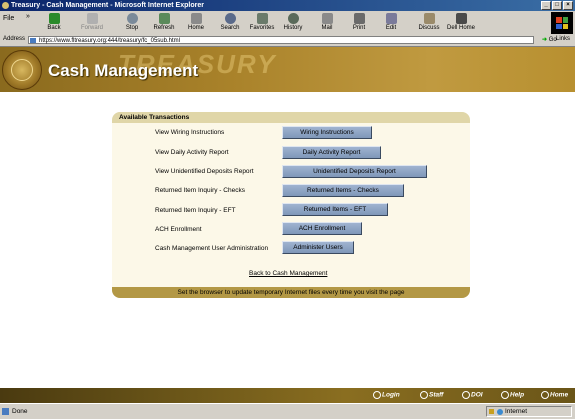 Image resolution: width=575 pixels, height=419 pixels. I want to click on forward-button: Forward, so click(92, 23).